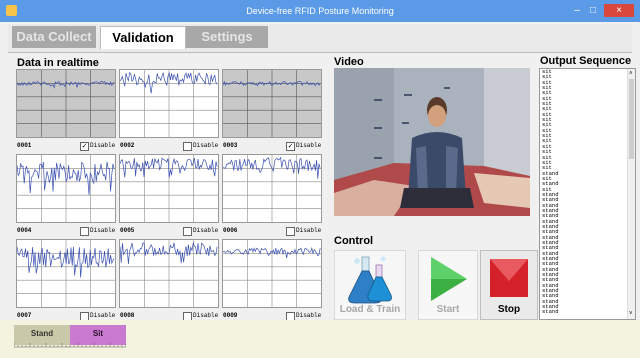 Image resolution: width=640 pixels, height=358 pixels. Describe the element at coordinates (58, 63) in the screenshot. I see `realtime-title: Data in realtime` at that location.